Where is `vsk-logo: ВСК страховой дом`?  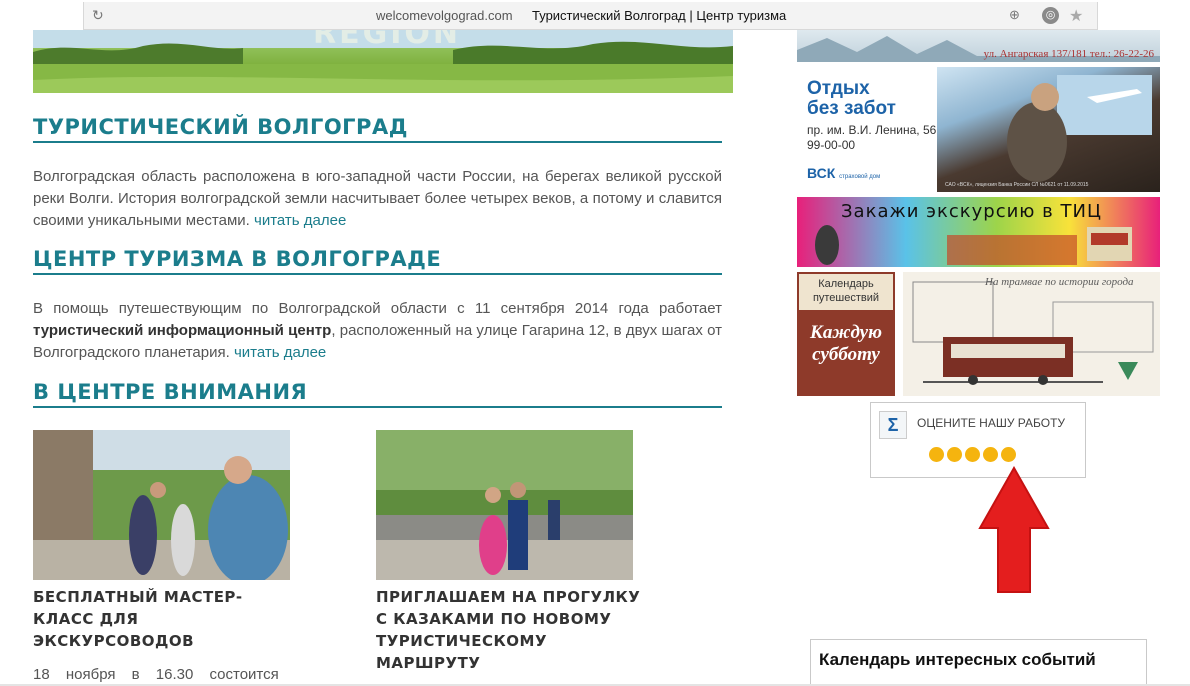 vsk-logo: ВСК страховой дом is located at coordinates (843, 173).